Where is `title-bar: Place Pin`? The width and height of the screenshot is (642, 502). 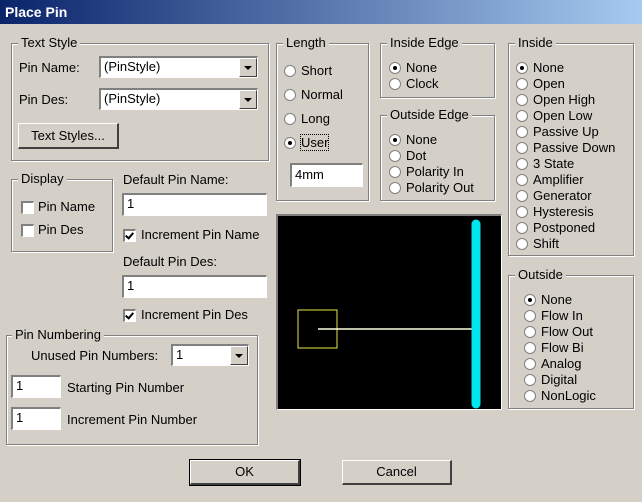
title-bar: Place Pin is located at coordinates (321, 12).